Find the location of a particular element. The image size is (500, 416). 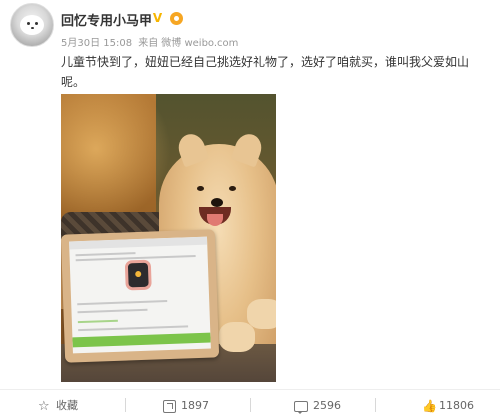

post-meta: 5月30日 15:08 来自 微博 weibo.com is located at coordinates (151, 41).